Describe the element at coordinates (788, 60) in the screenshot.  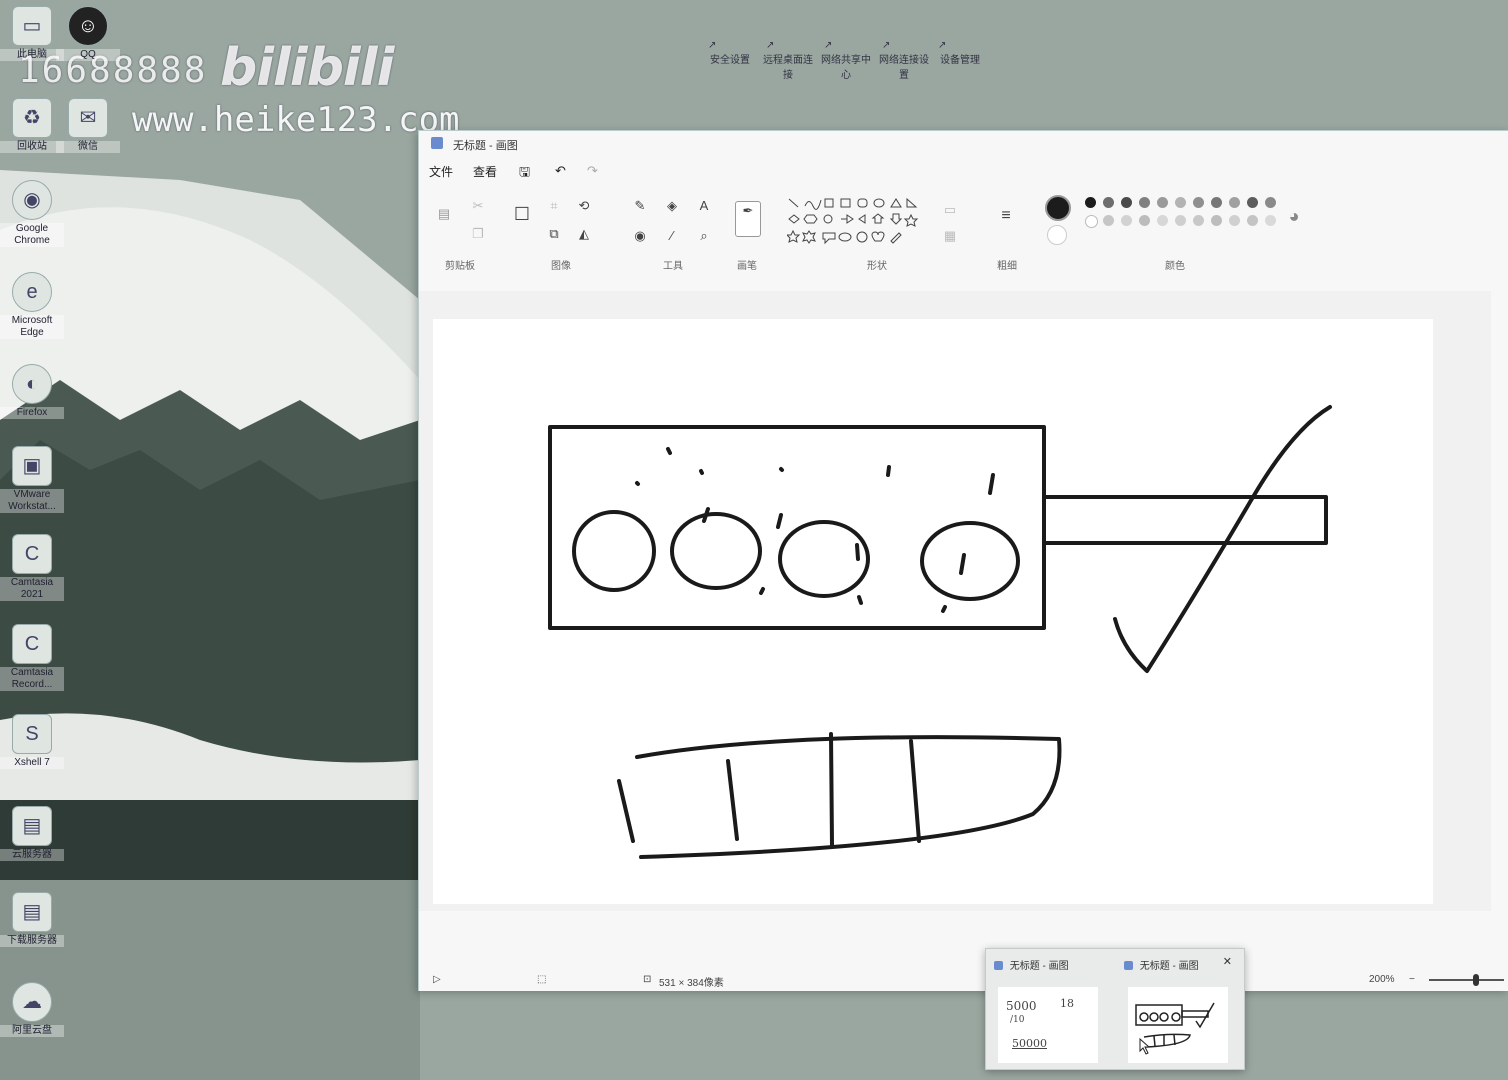
I see `shortcut-remote-desktop: ↗ 远程桌面连接` at that location.